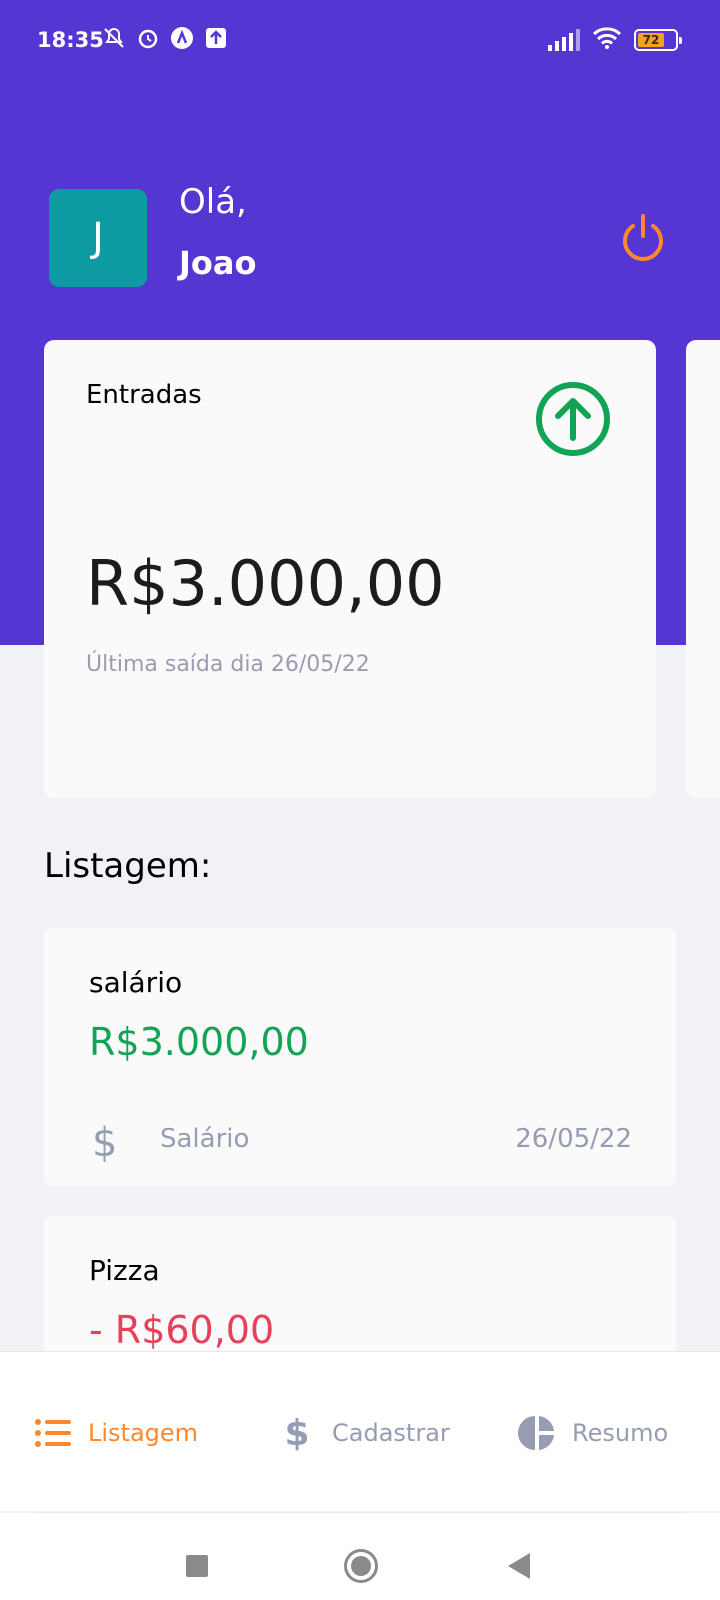  What do you see at coordinates (114, 38) in the screenshot?
I see `mute-icon` at bounding box center [114, 38].